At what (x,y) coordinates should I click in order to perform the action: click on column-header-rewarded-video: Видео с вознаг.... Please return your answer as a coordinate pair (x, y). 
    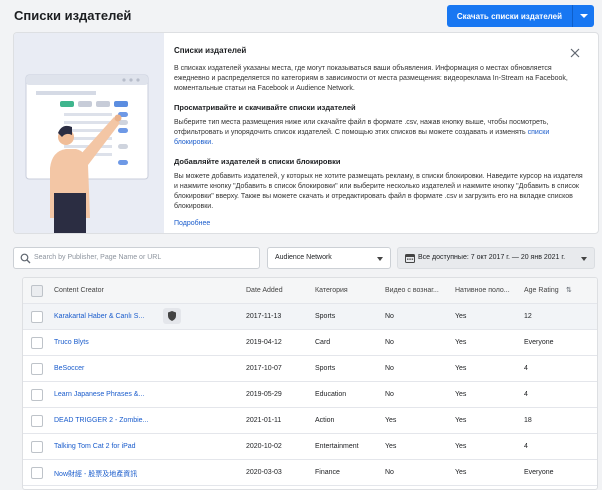
    Looking at the image, I should click on (412, 290).